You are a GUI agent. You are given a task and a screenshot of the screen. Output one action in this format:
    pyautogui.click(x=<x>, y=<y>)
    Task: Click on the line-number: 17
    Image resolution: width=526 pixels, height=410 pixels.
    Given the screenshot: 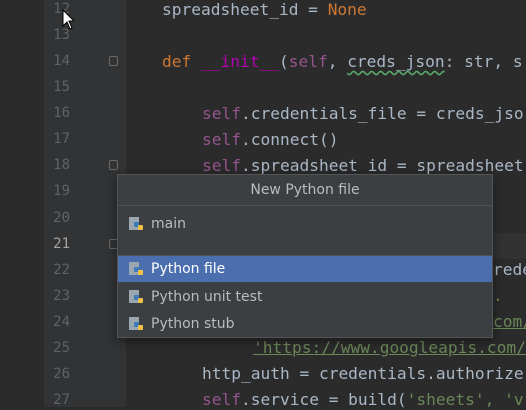 What is the action you would take?
    pyautogui.click(x=61, y=139)
    